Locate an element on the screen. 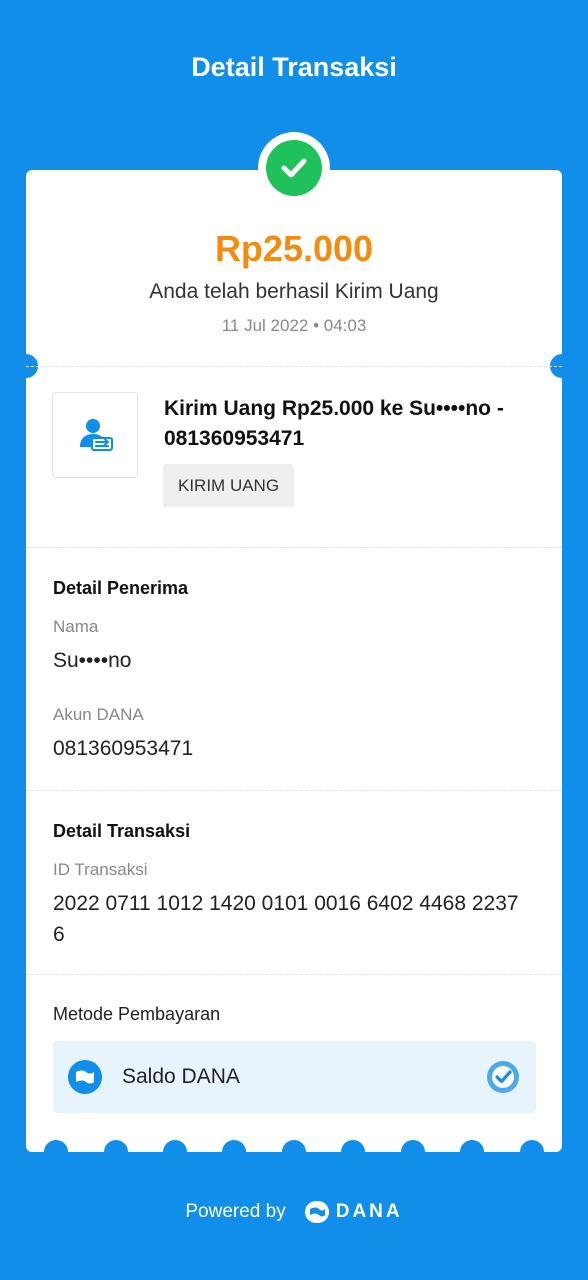 The height and width of the screenshot is (1280, 588). powered-by-text: Powered by is located at coordinates (235, 1211).